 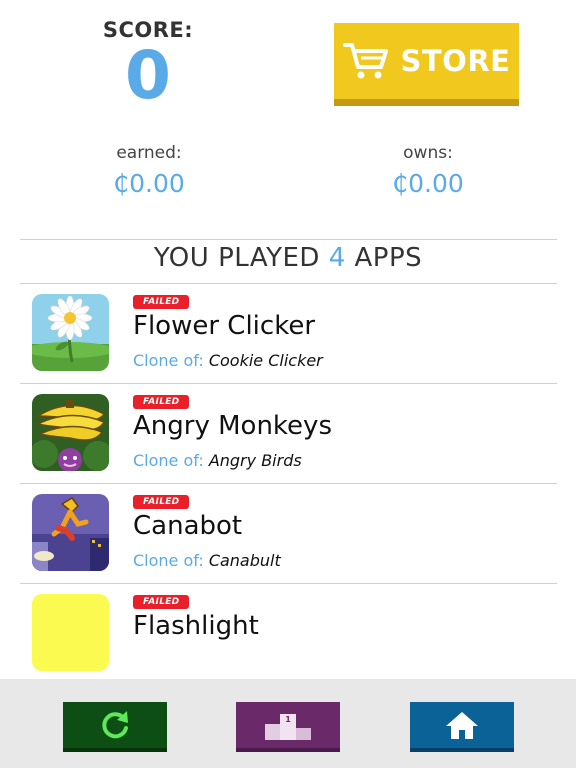 What do you see at coordinates (365, 61) in the screenshot?
I see `cart-icon` at bounding box center [365, 61].